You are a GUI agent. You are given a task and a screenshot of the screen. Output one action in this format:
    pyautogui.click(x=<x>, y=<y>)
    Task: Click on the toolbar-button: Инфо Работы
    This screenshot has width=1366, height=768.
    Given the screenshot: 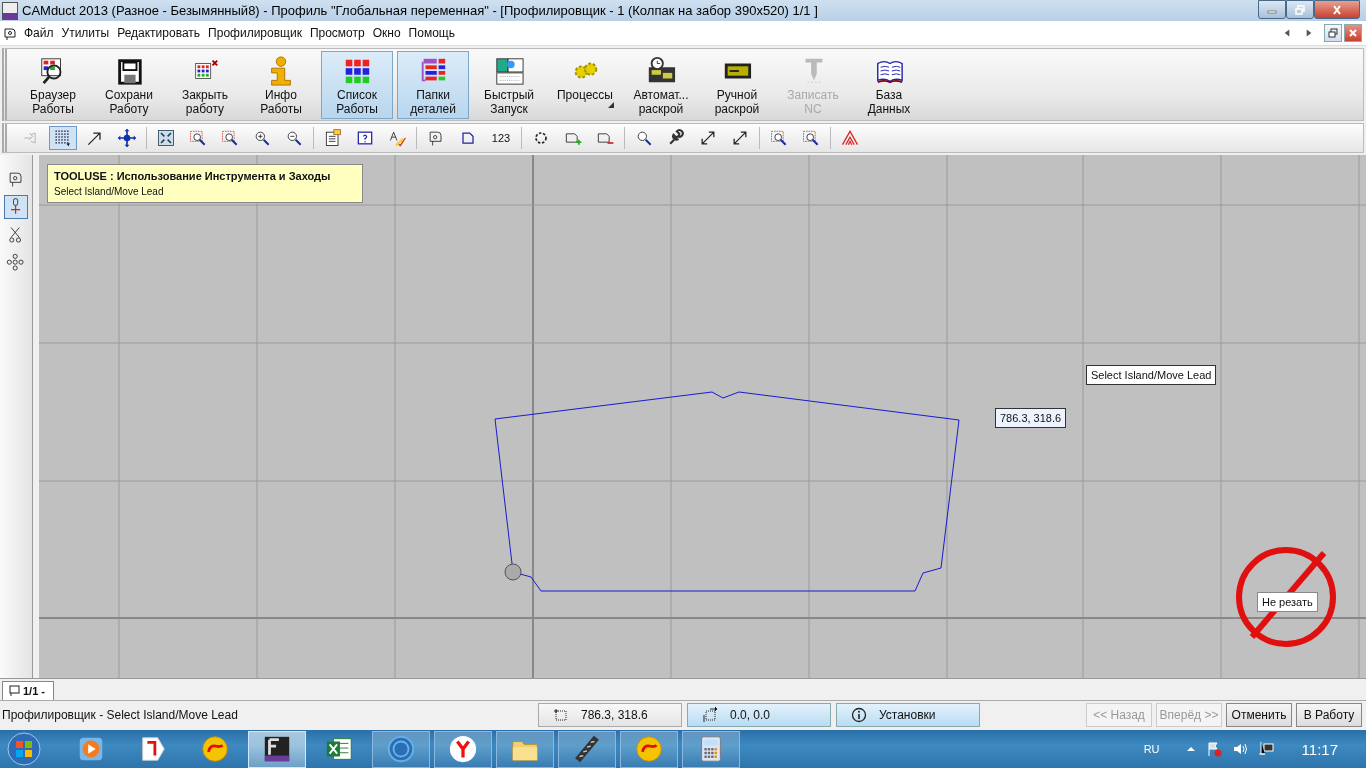 What is the action you would take?
    pyautogui.click(x=281, y=84)
    